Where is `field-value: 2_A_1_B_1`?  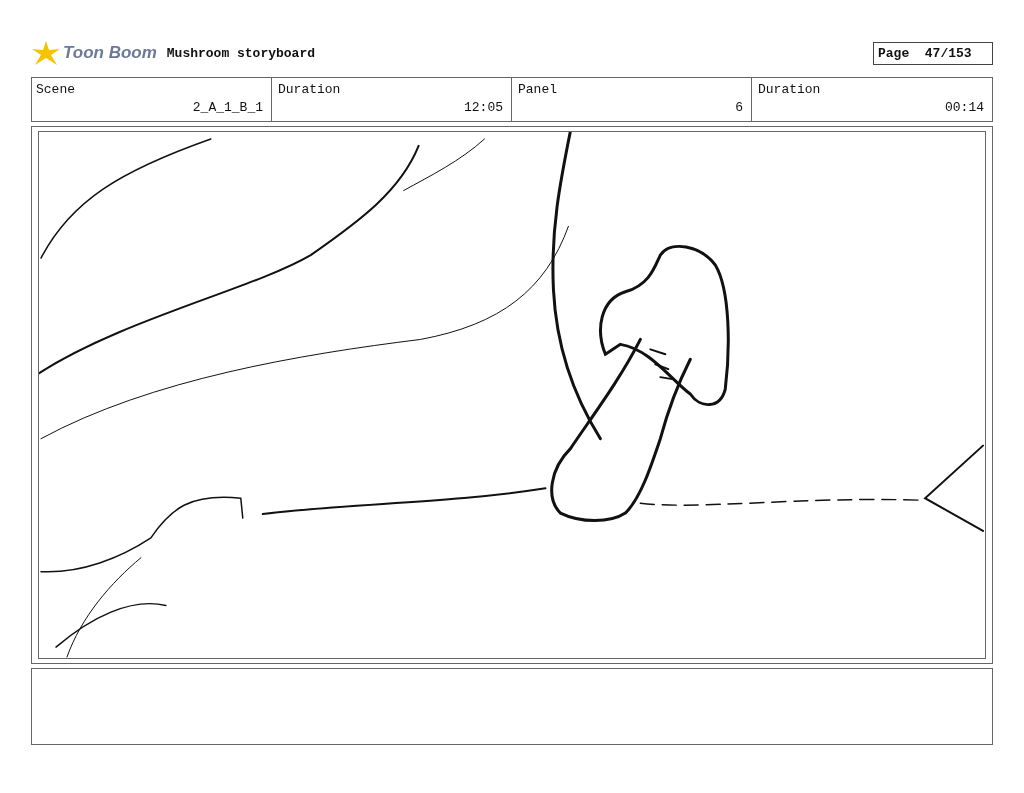 field-value: 2_A_1_B_1 is located at coordinates (227, 107).